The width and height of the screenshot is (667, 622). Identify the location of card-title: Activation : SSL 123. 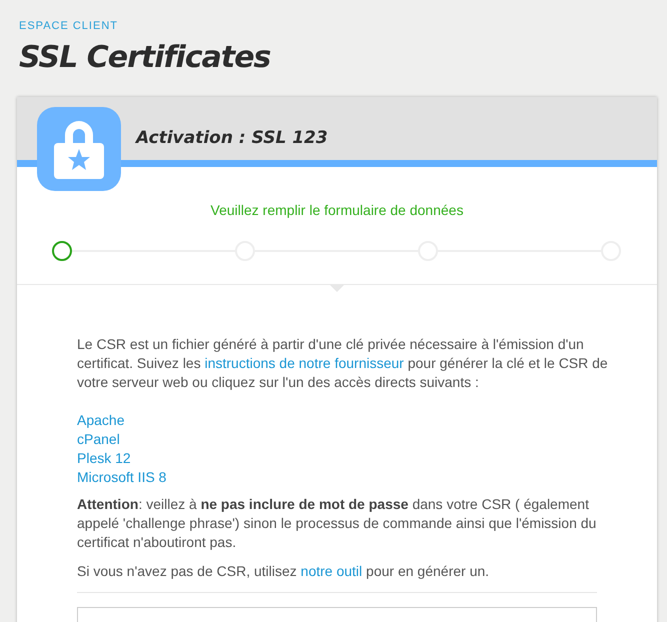
(232, 138).